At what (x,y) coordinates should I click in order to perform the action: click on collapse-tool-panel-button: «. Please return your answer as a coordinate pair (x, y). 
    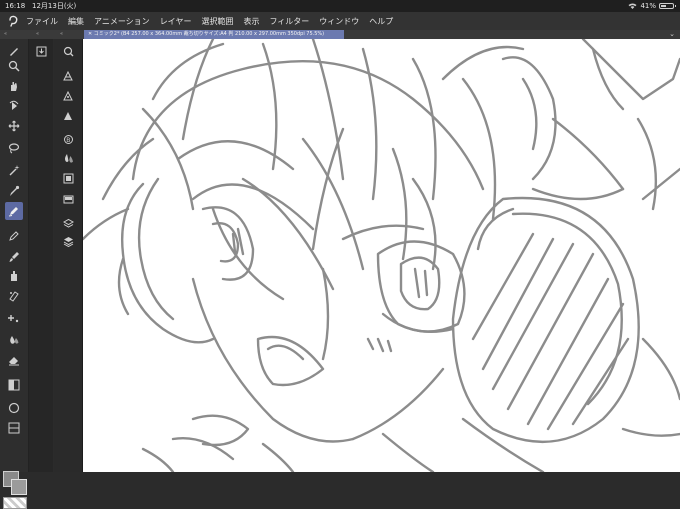
    Looking at the image, I should click on (5, 34).